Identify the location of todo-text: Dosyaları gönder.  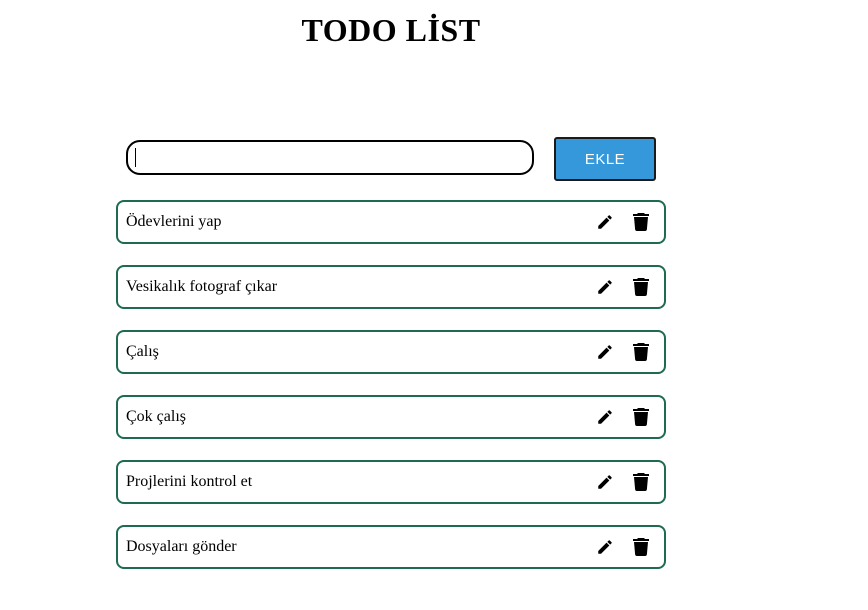
(181, 546).